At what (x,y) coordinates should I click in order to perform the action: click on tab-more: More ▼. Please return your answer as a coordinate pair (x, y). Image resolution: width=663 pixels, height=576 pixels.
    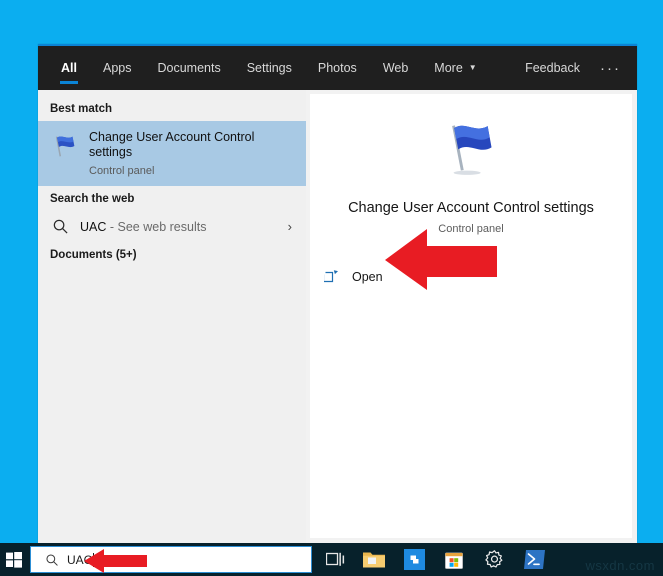
    Looking at the image, I should click on (455, 68).